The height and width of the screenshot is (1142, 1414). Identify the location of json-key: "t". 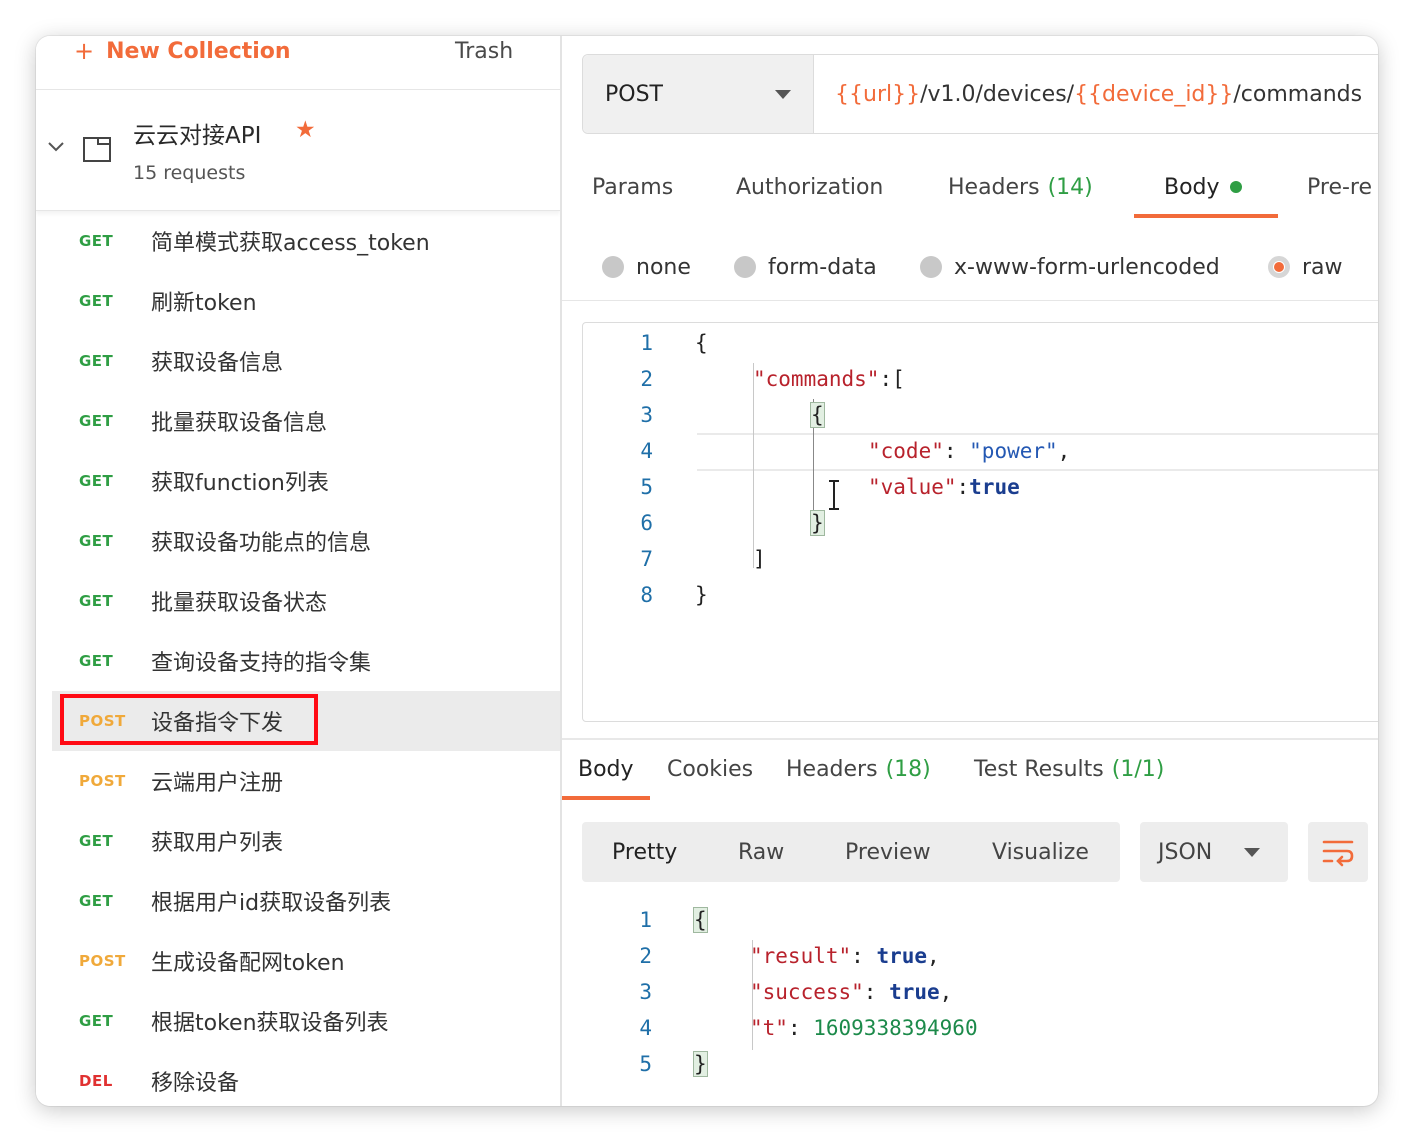
(769, 1028).